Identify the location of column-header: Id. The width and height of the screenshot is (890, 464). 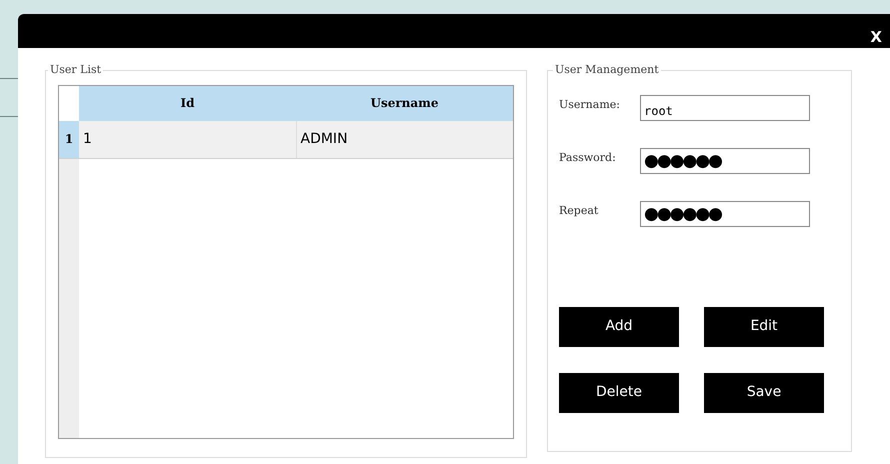
(187, 103).